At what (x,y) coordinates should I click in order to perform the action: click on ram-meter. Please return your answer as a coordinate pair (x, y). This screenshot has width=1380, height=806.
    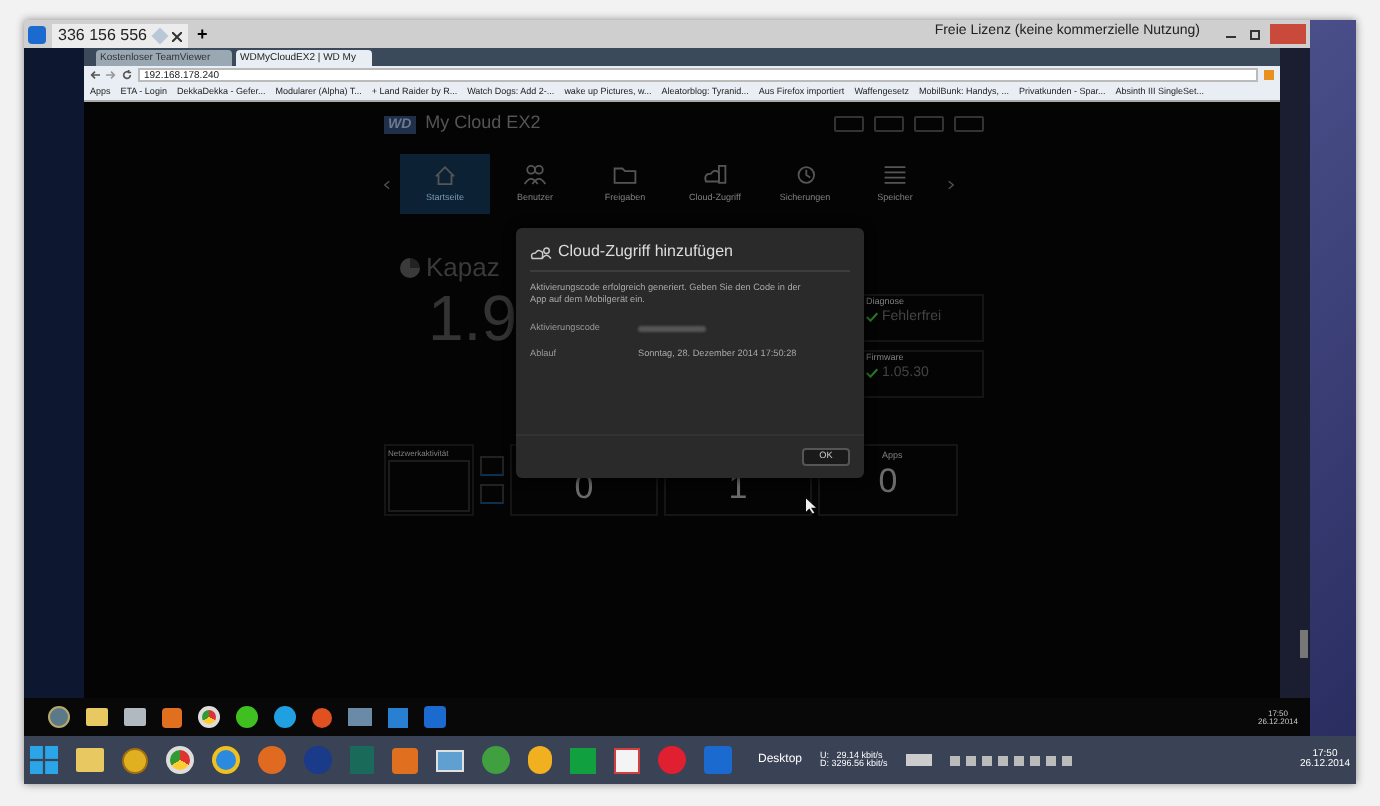
    Looking at the image, I should click on (492, 494).